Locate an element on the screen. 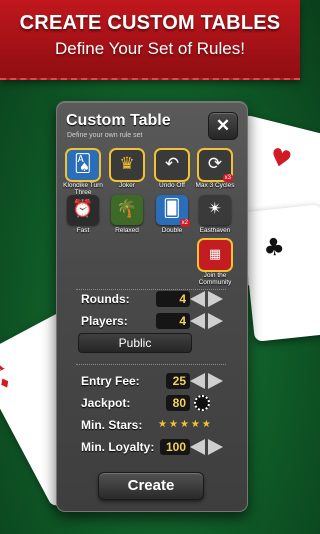 The height and width of the screenshot is (534, 320). rule-label: Max 3 Cycles is located at coordinates (215, 185).